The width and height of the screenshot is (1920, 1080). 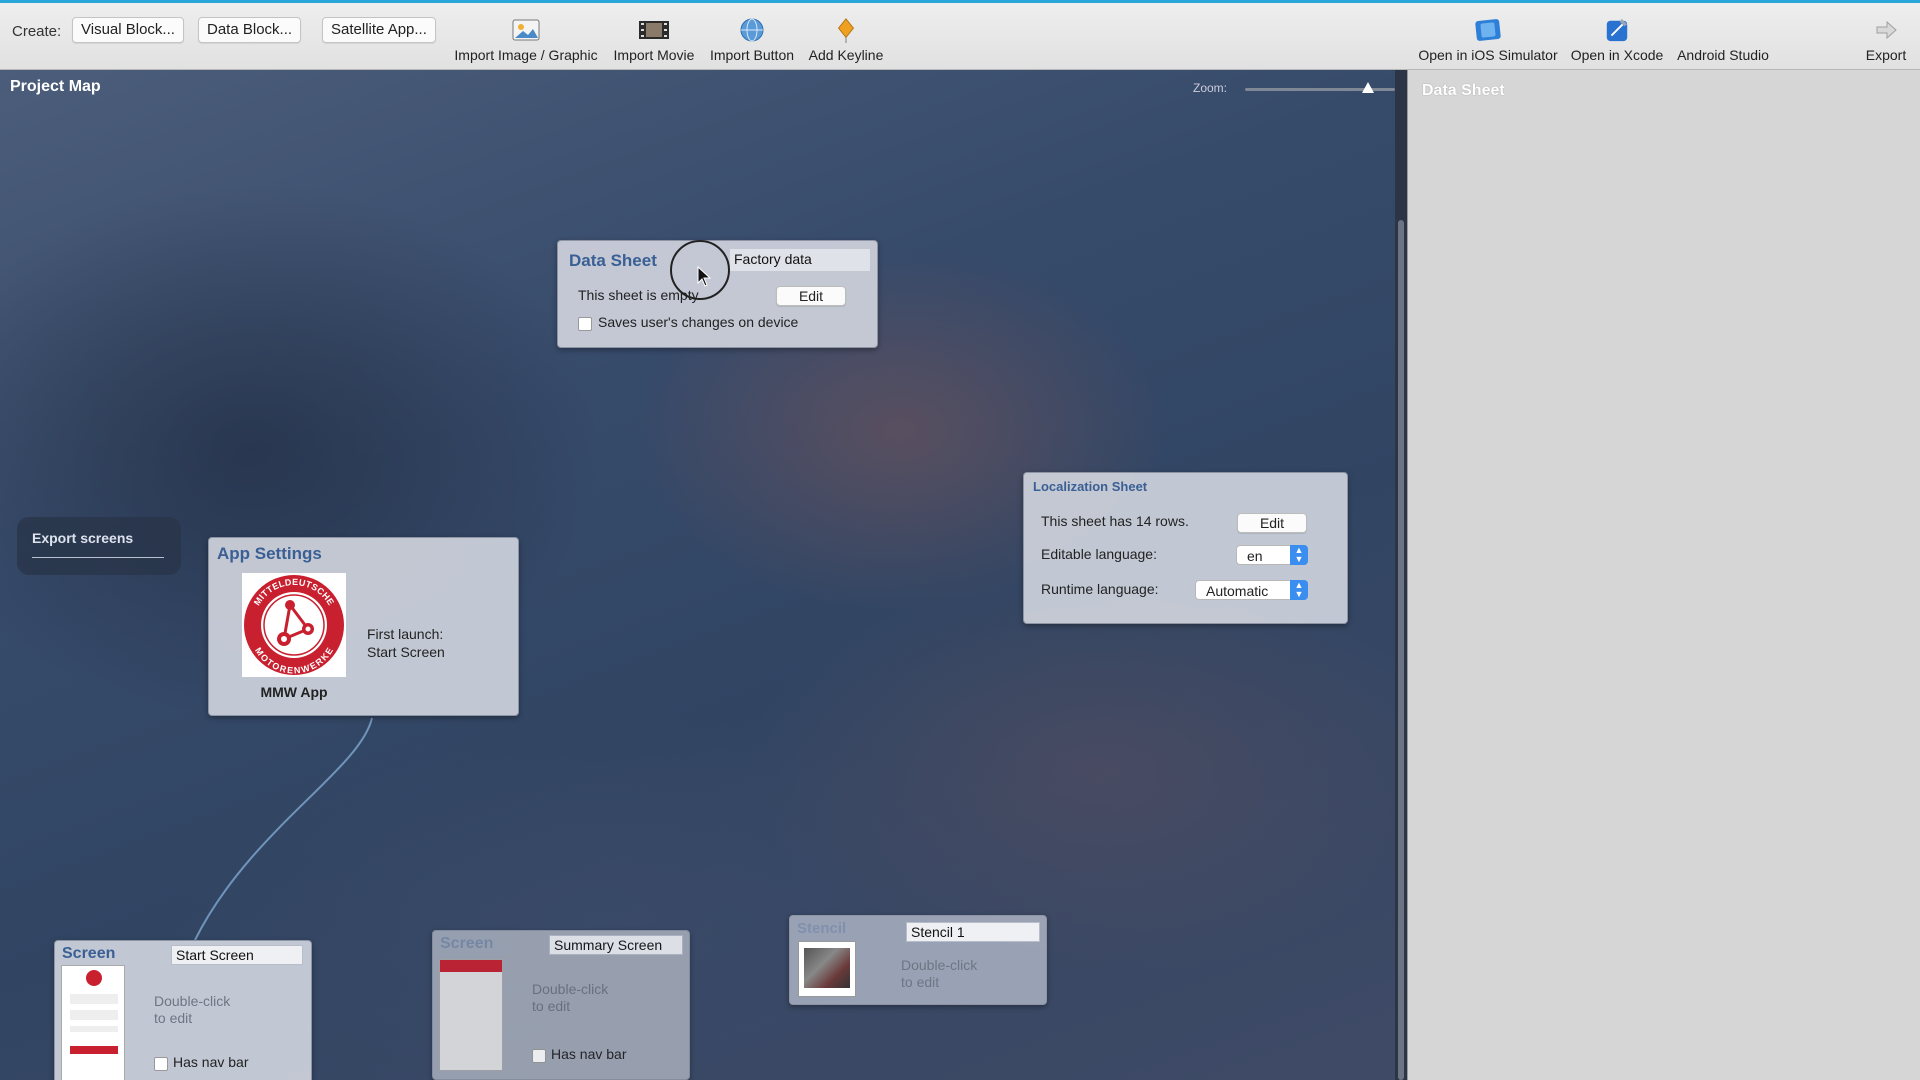 What do you see at coordinates (1115, 521) in the screenshot?
I see `localization-rows-text: This sheet has 14 rows.` at bounding box center [1115, 521].